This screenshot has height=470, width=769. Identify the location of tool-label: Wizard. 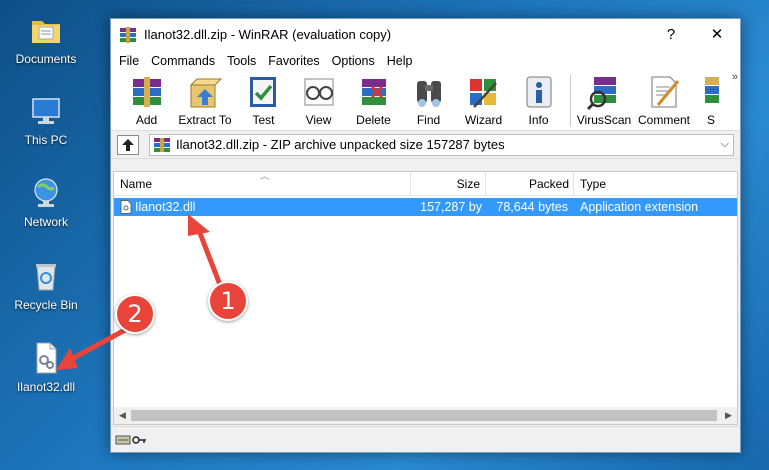
(483, 120).